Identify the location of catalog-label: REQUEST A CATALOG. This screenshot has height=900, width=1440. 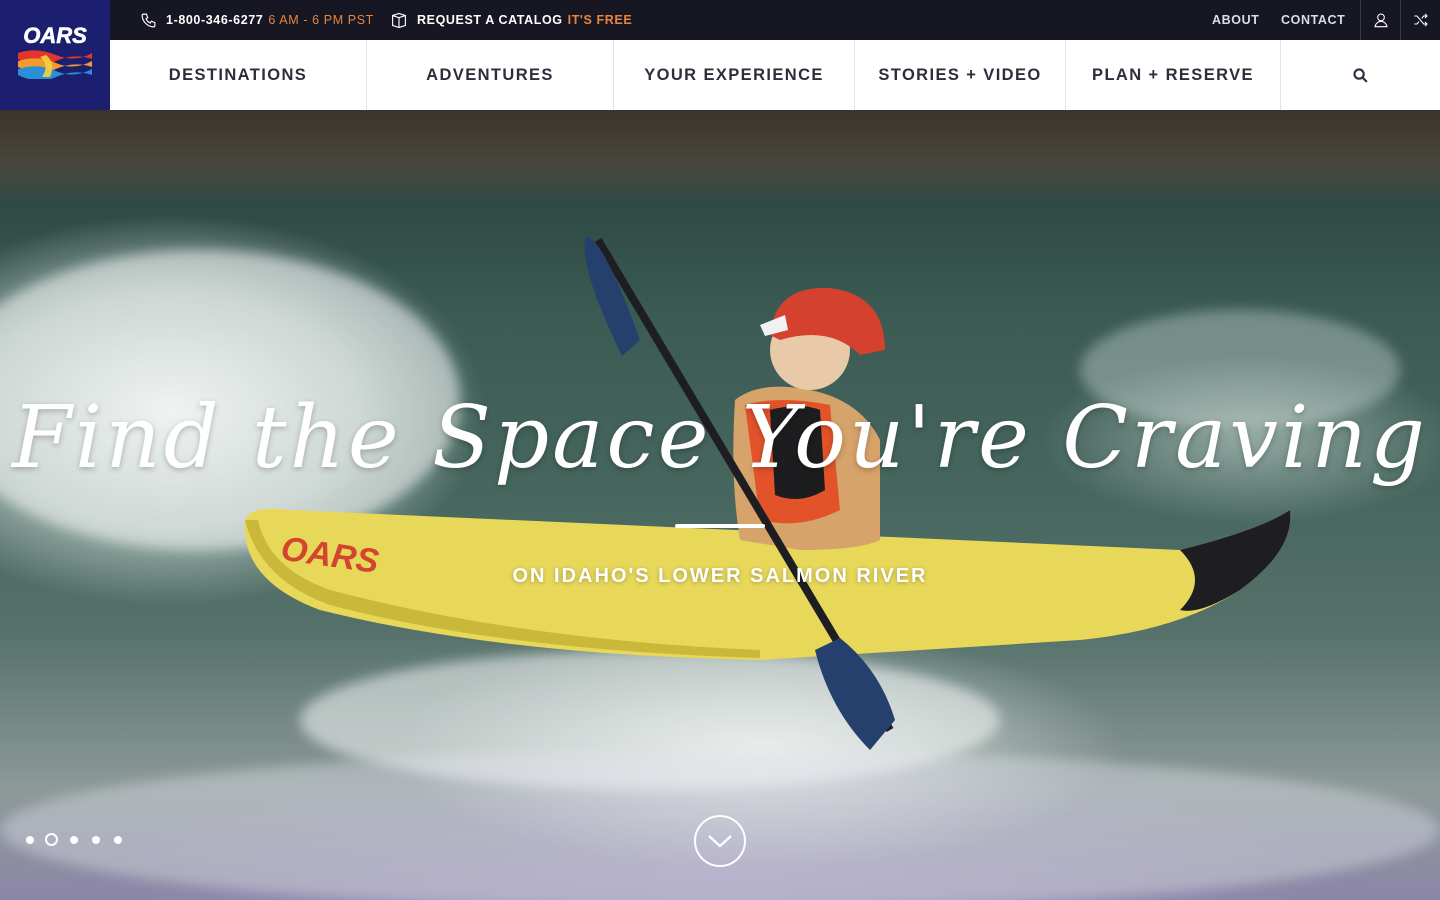
(490, 20).